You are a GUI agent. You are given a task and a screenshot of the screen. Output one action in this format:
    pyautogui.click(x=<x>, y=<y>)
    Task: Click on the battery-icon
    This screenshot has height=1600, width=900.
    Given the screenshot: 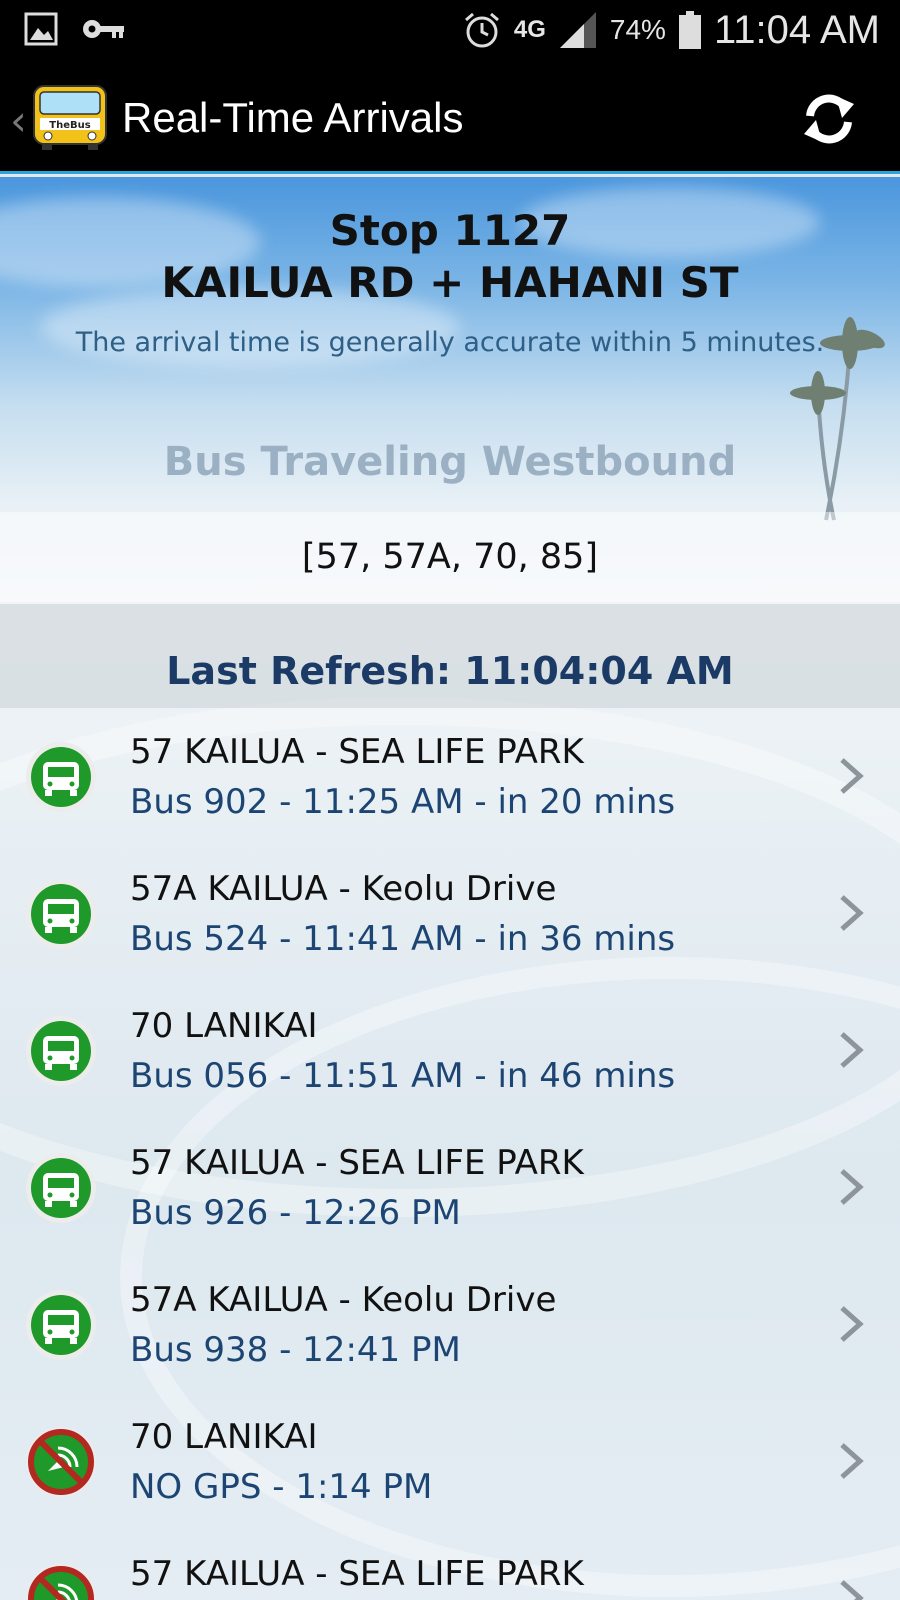 What is the action you would take?
    pyautogui.click(x=689, y=30)
    